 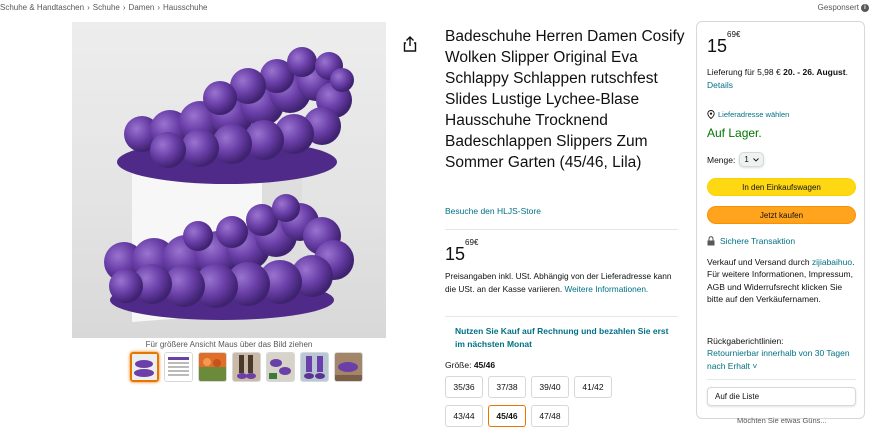 I want to click on chevron-down-icon: ˅, so click(x=755, y=365).